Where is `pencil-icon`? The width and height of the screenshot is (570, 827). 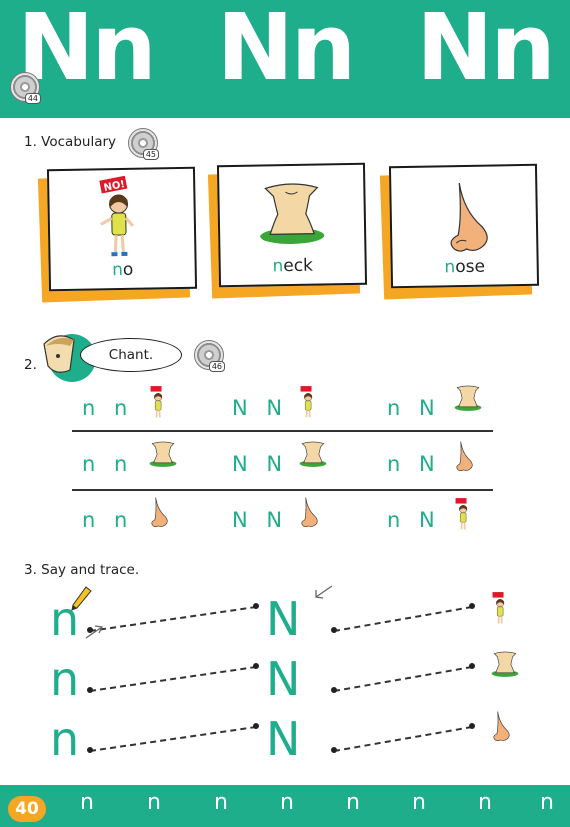 pencil-icon is located at coordinates (81, 601).